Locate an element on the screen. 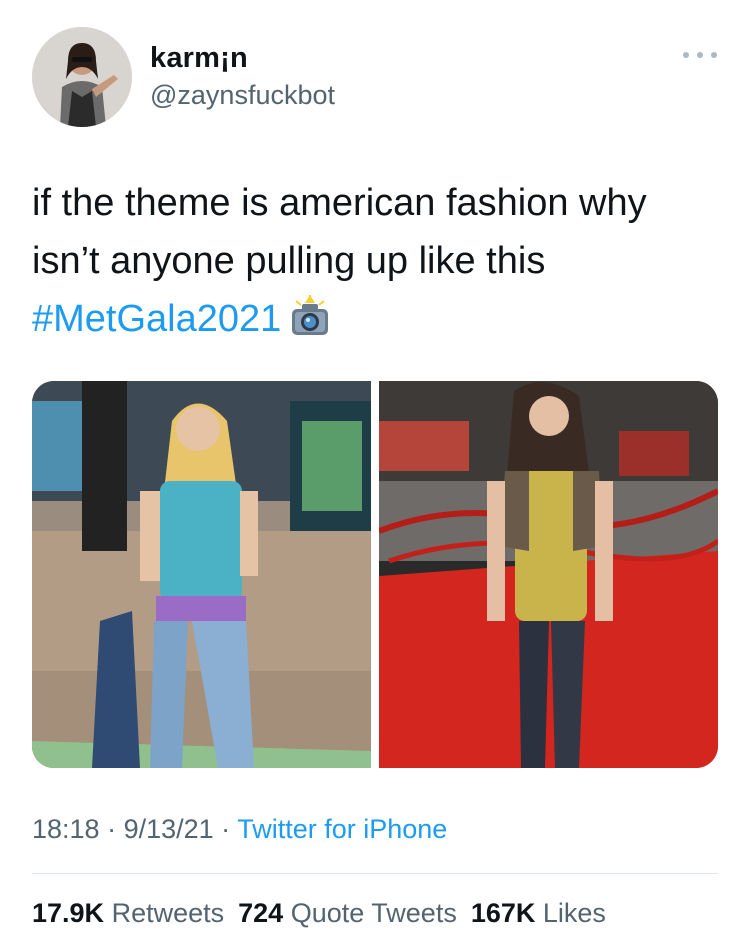  camera-with-flash-icon is located at coordinates (310, 315).